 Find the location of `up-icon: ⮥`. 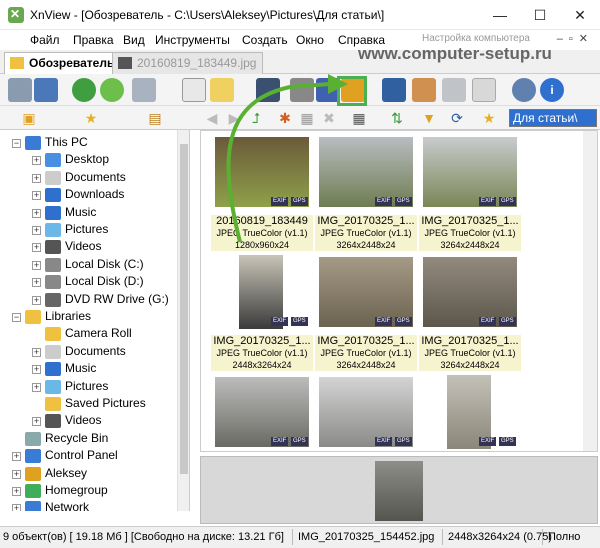

up-icon: ⮥ is located at coordinates (256, 118).